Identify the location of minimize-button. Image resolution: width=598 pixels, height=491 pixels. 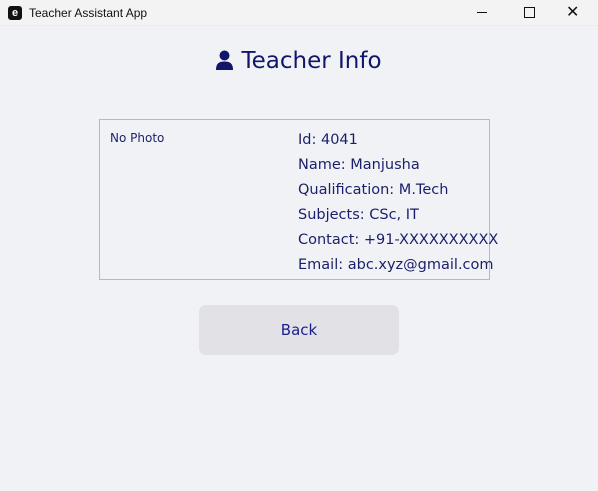
(483, 12).